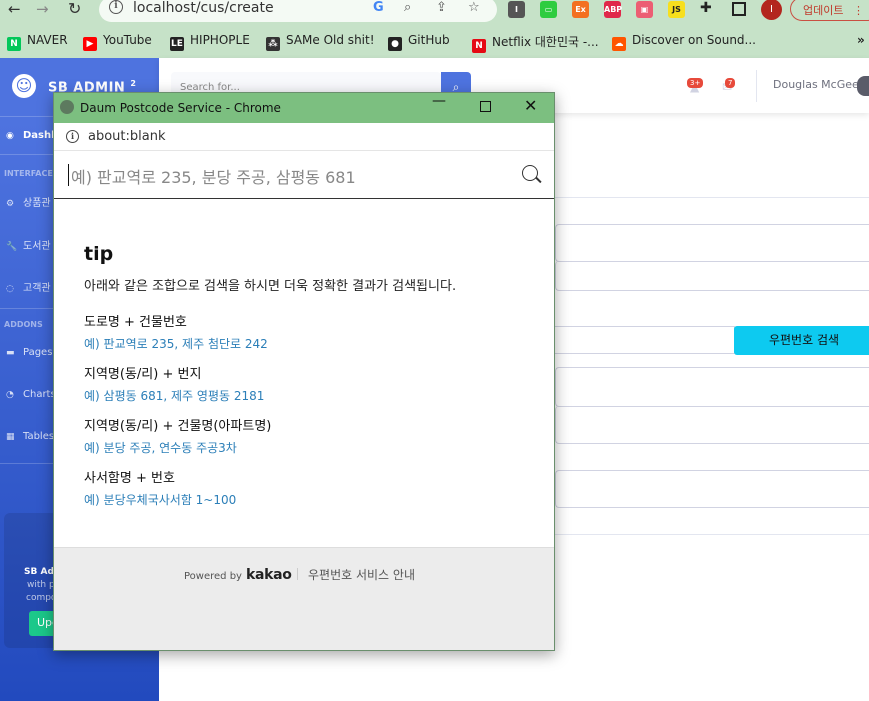 The height and width of the screenshot is (701, 869). What do you see at coordinates (645, 340) in the screenshot?
I see `zipcode-input` at bounding box center [645, 340].